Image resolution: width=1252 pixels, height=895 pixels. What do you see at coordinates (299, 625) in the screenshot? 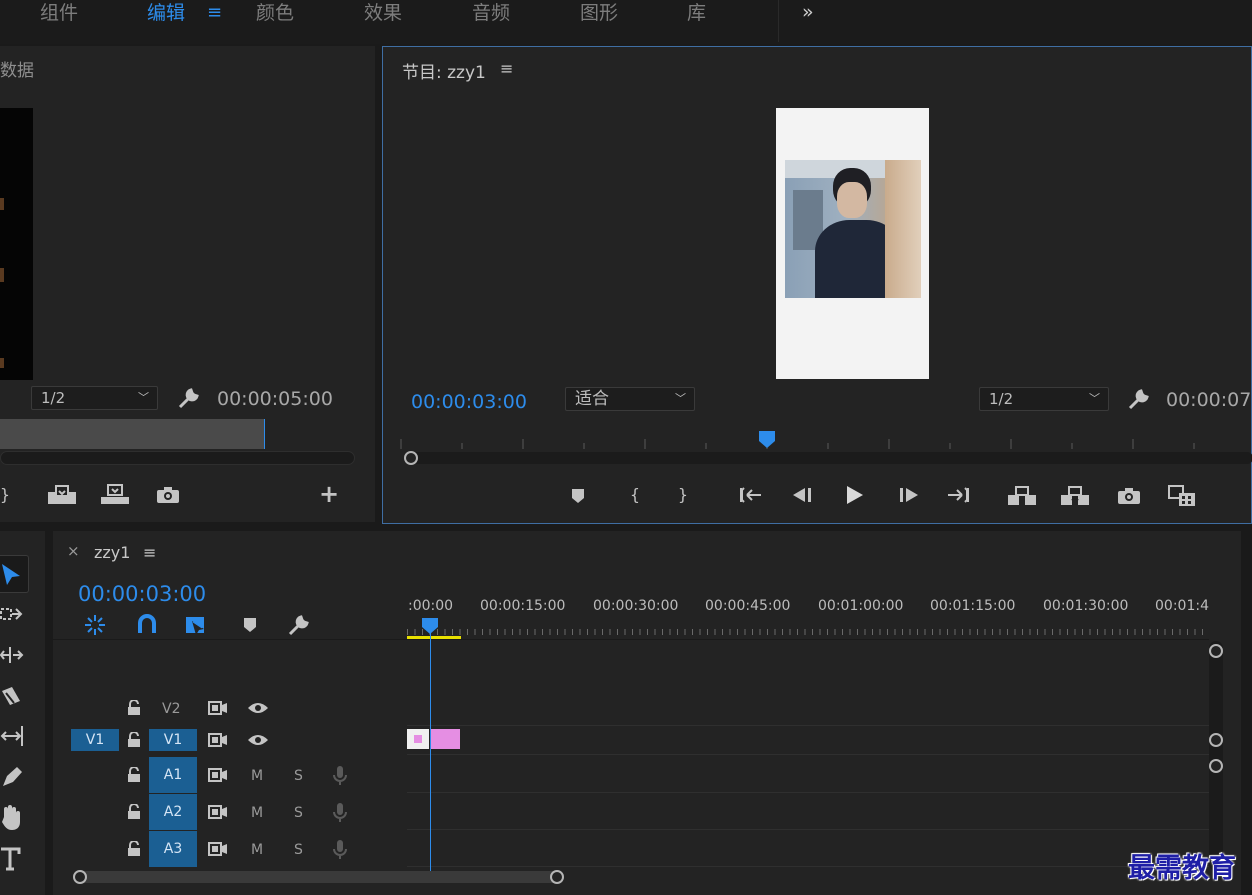
I see `timeline-settings-wrench-icon` at bounding box center [299, 625].